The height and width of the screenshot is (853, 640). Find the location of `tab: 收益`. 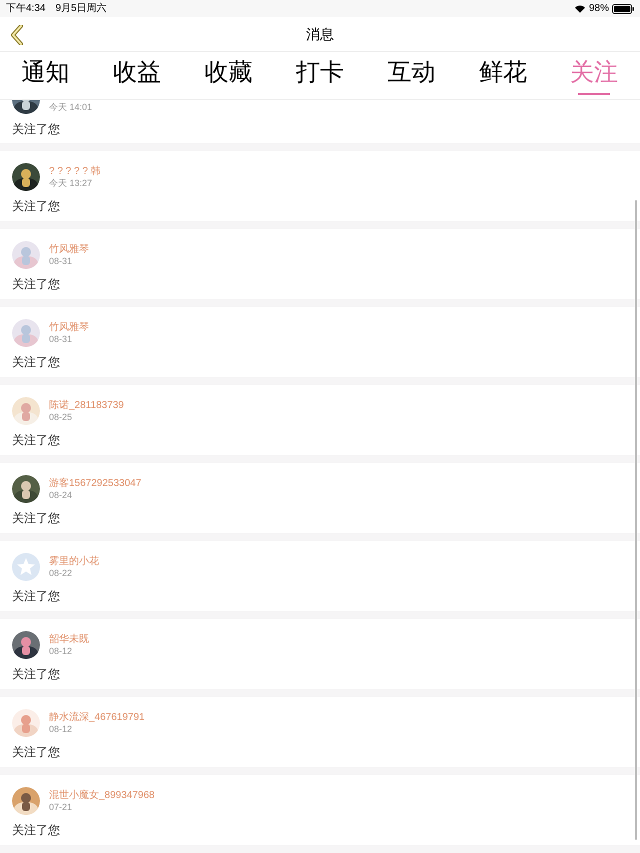

tab: 收益 is located at coordinates (137, 75).